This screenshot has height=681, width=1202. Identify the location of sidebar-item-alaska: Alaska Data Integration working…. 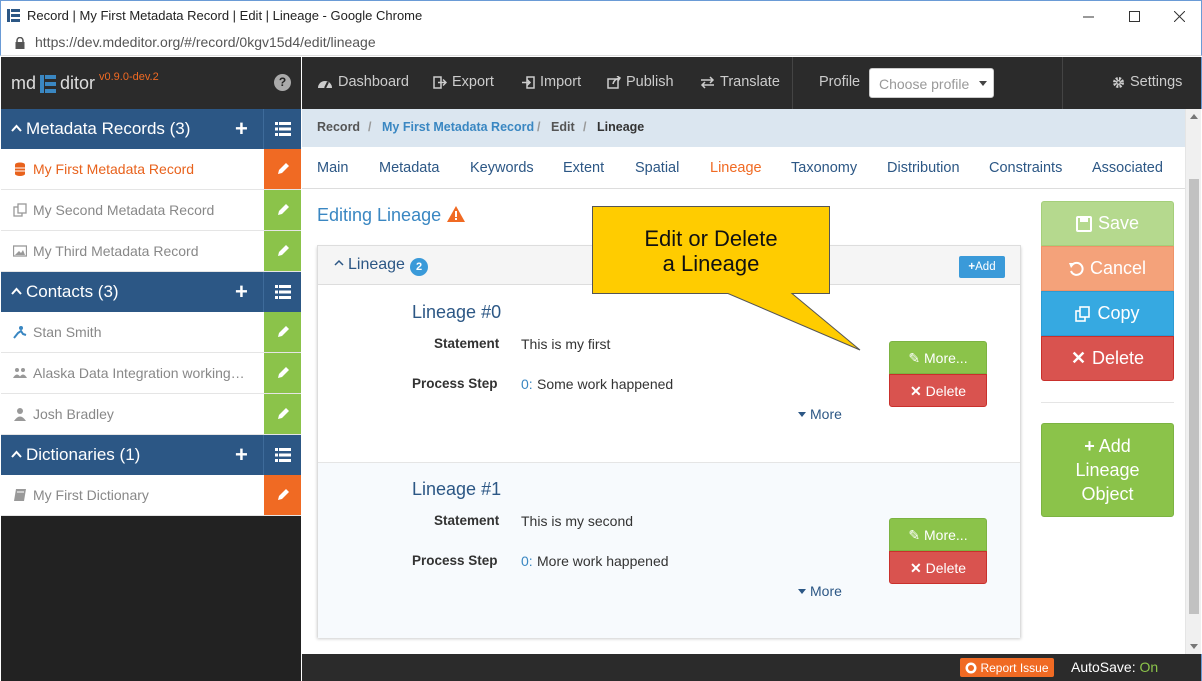
(151, 373).